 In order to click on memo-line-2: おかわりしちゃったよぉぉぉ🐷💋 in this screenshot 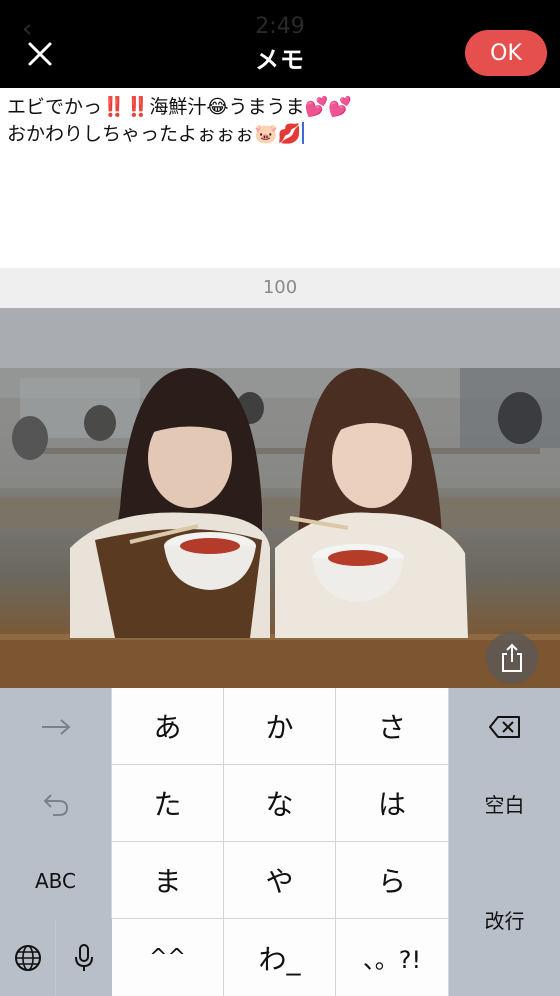, I will do `click(154, 134)`.